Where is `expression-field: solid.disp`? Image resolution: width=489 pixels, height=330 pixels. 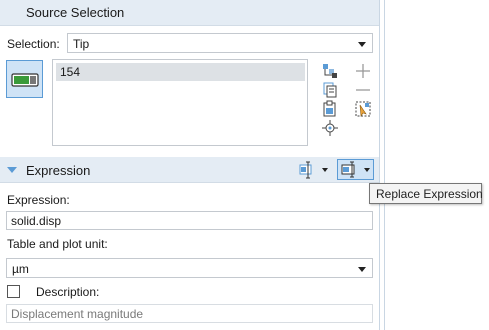
expression-field: solid.disp is located at coordinates (189, 220).